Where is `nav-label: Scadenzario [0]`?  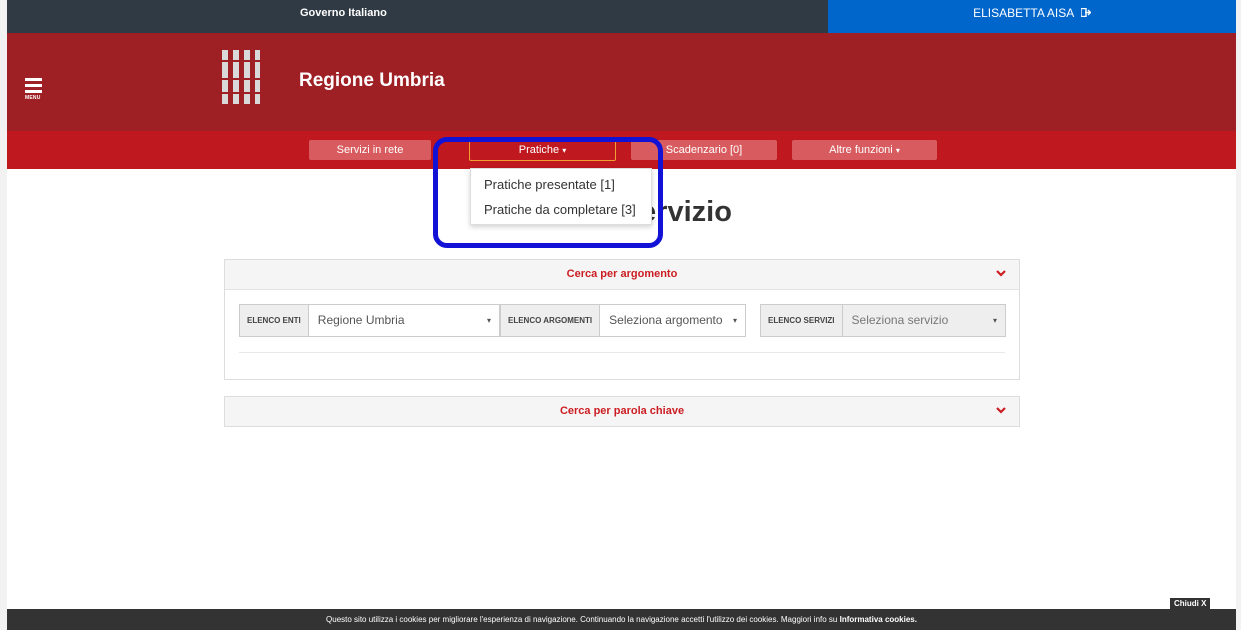 nav-label: Scadenzario [0] is located at coordinates (704, 150).